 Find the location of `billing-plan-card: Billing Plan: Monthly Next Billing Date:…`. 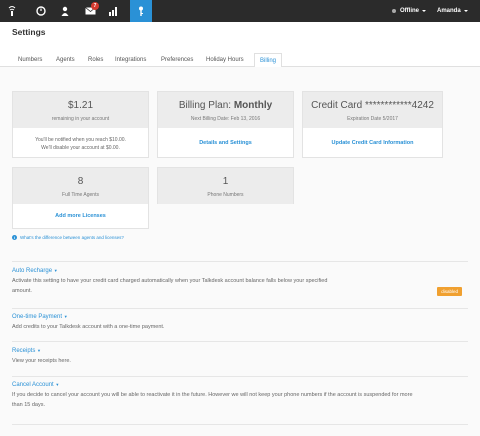

billing-plan-card: Billing Plan: Monthly Next Billing Date:… is located at coordinates (225, 124).